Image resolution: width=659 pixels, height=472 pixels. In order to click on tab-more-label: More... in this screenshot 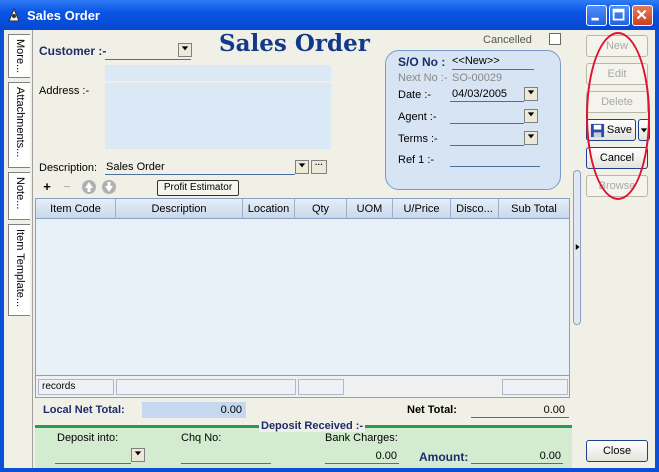, I will do `click(20, 56)`.